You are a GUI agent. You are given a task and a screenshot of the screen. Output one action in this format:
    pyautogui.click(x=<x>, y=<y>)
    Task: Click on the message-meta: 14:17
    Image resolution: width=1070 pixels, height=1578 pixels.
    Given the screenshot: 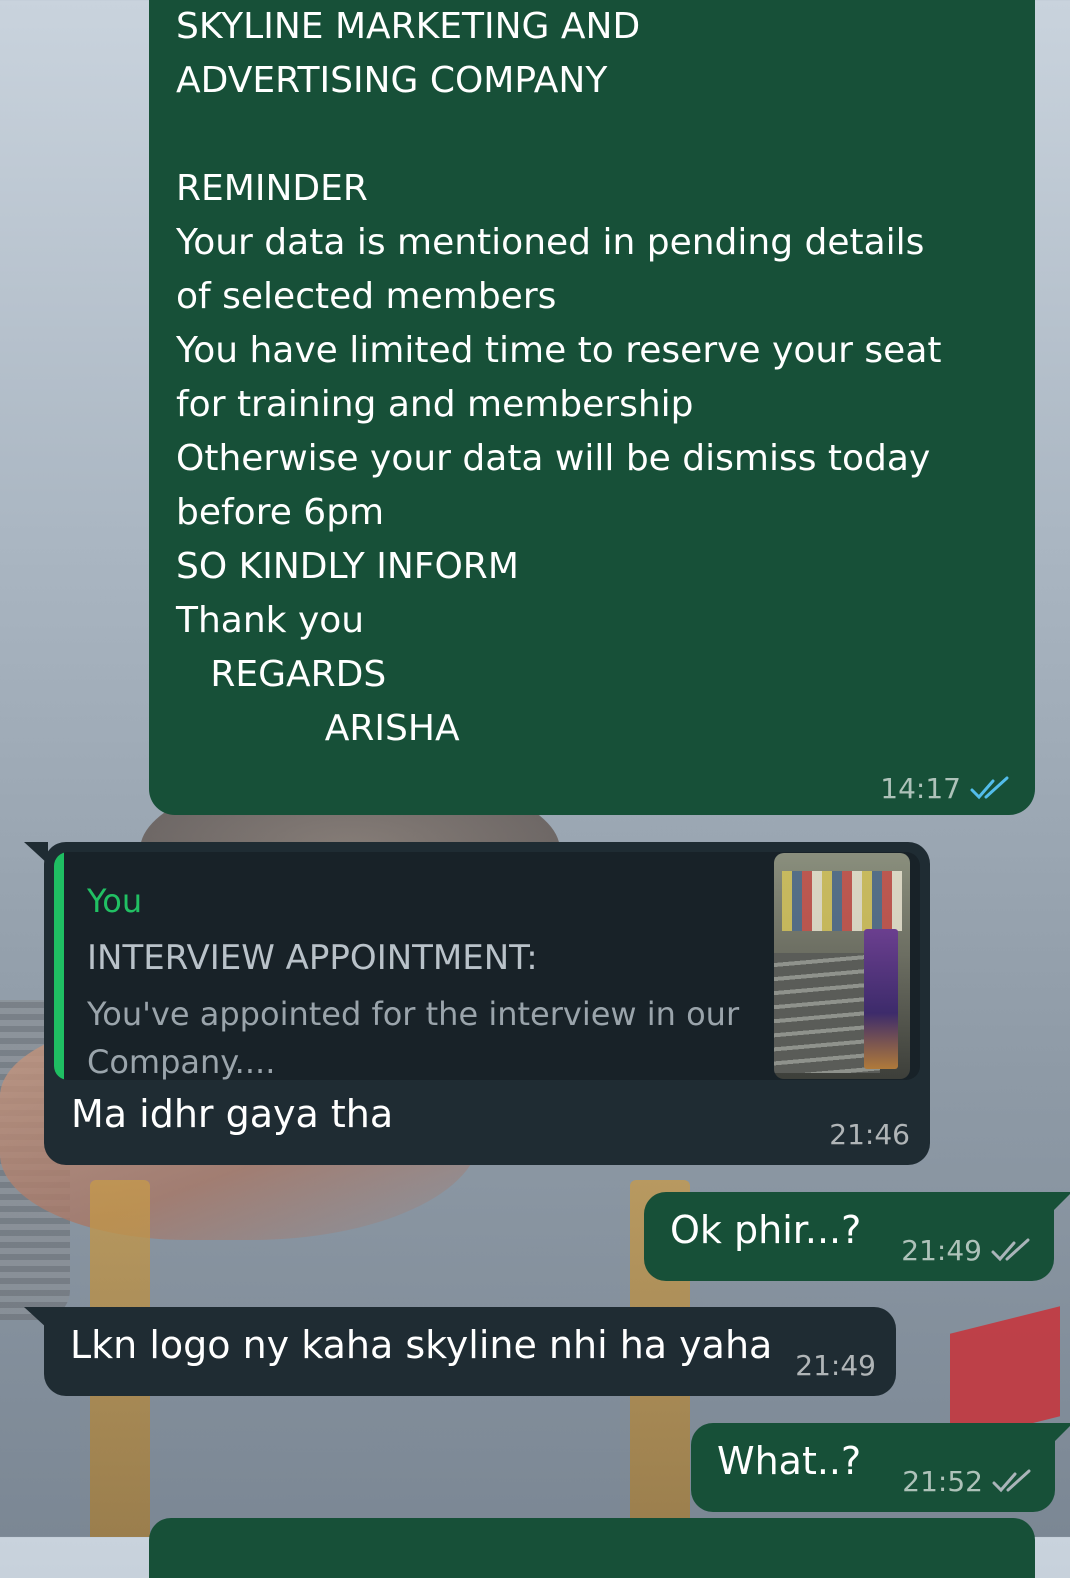 What is the action you would take?
    pyautogui.click(x=945, y=788)
    